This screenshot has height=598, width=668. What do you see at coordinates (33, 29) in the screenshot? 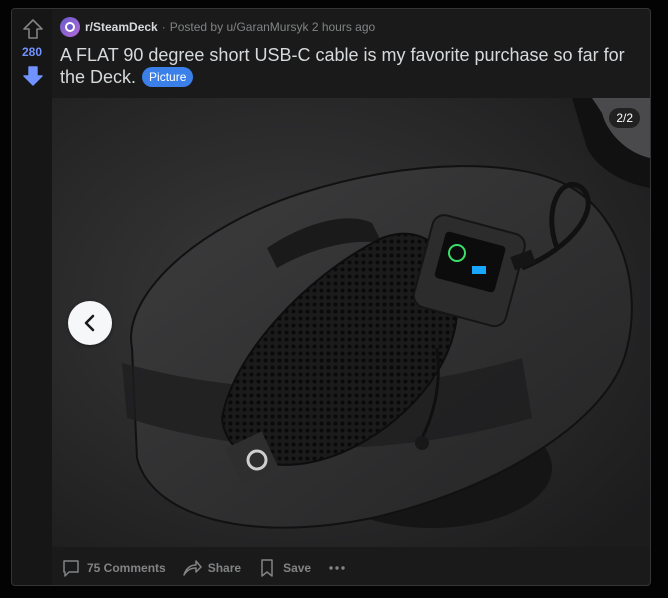
I see `upvote-icon` at bounding box center [33, 29].